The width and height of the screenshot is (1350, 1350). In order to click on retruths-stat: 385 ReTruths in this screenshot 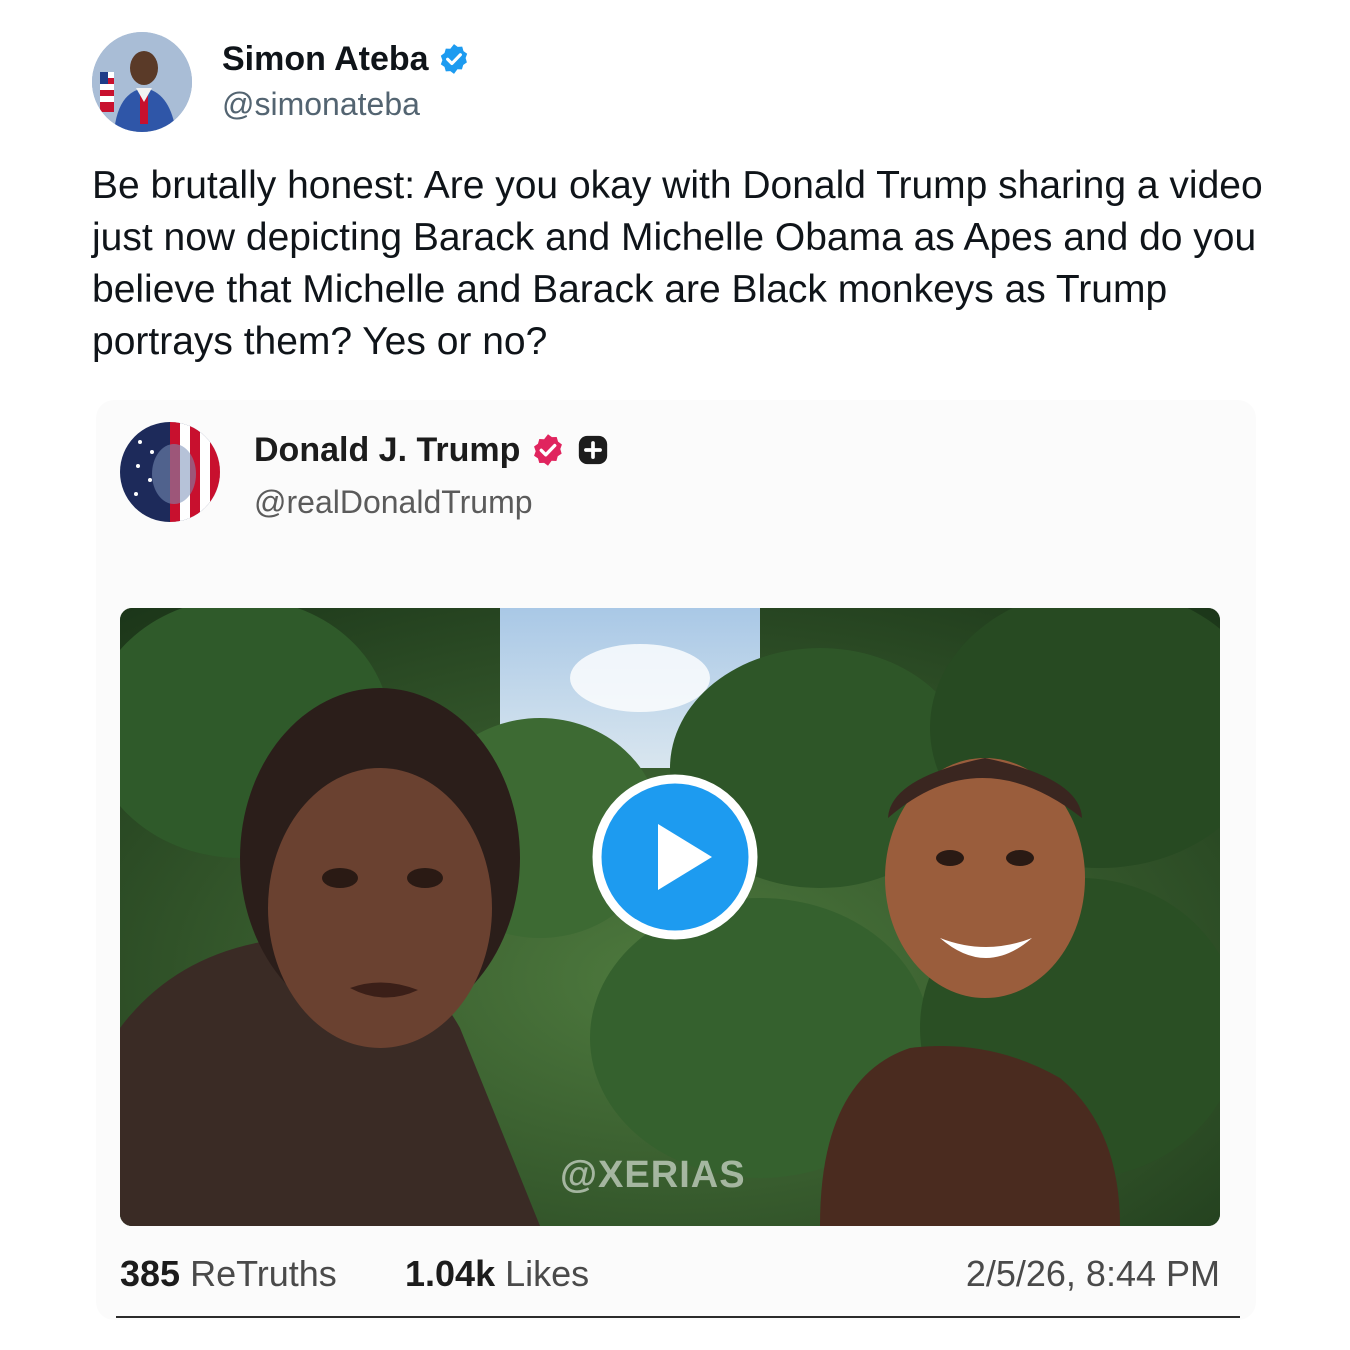, I will do `click(228, 1274)`.